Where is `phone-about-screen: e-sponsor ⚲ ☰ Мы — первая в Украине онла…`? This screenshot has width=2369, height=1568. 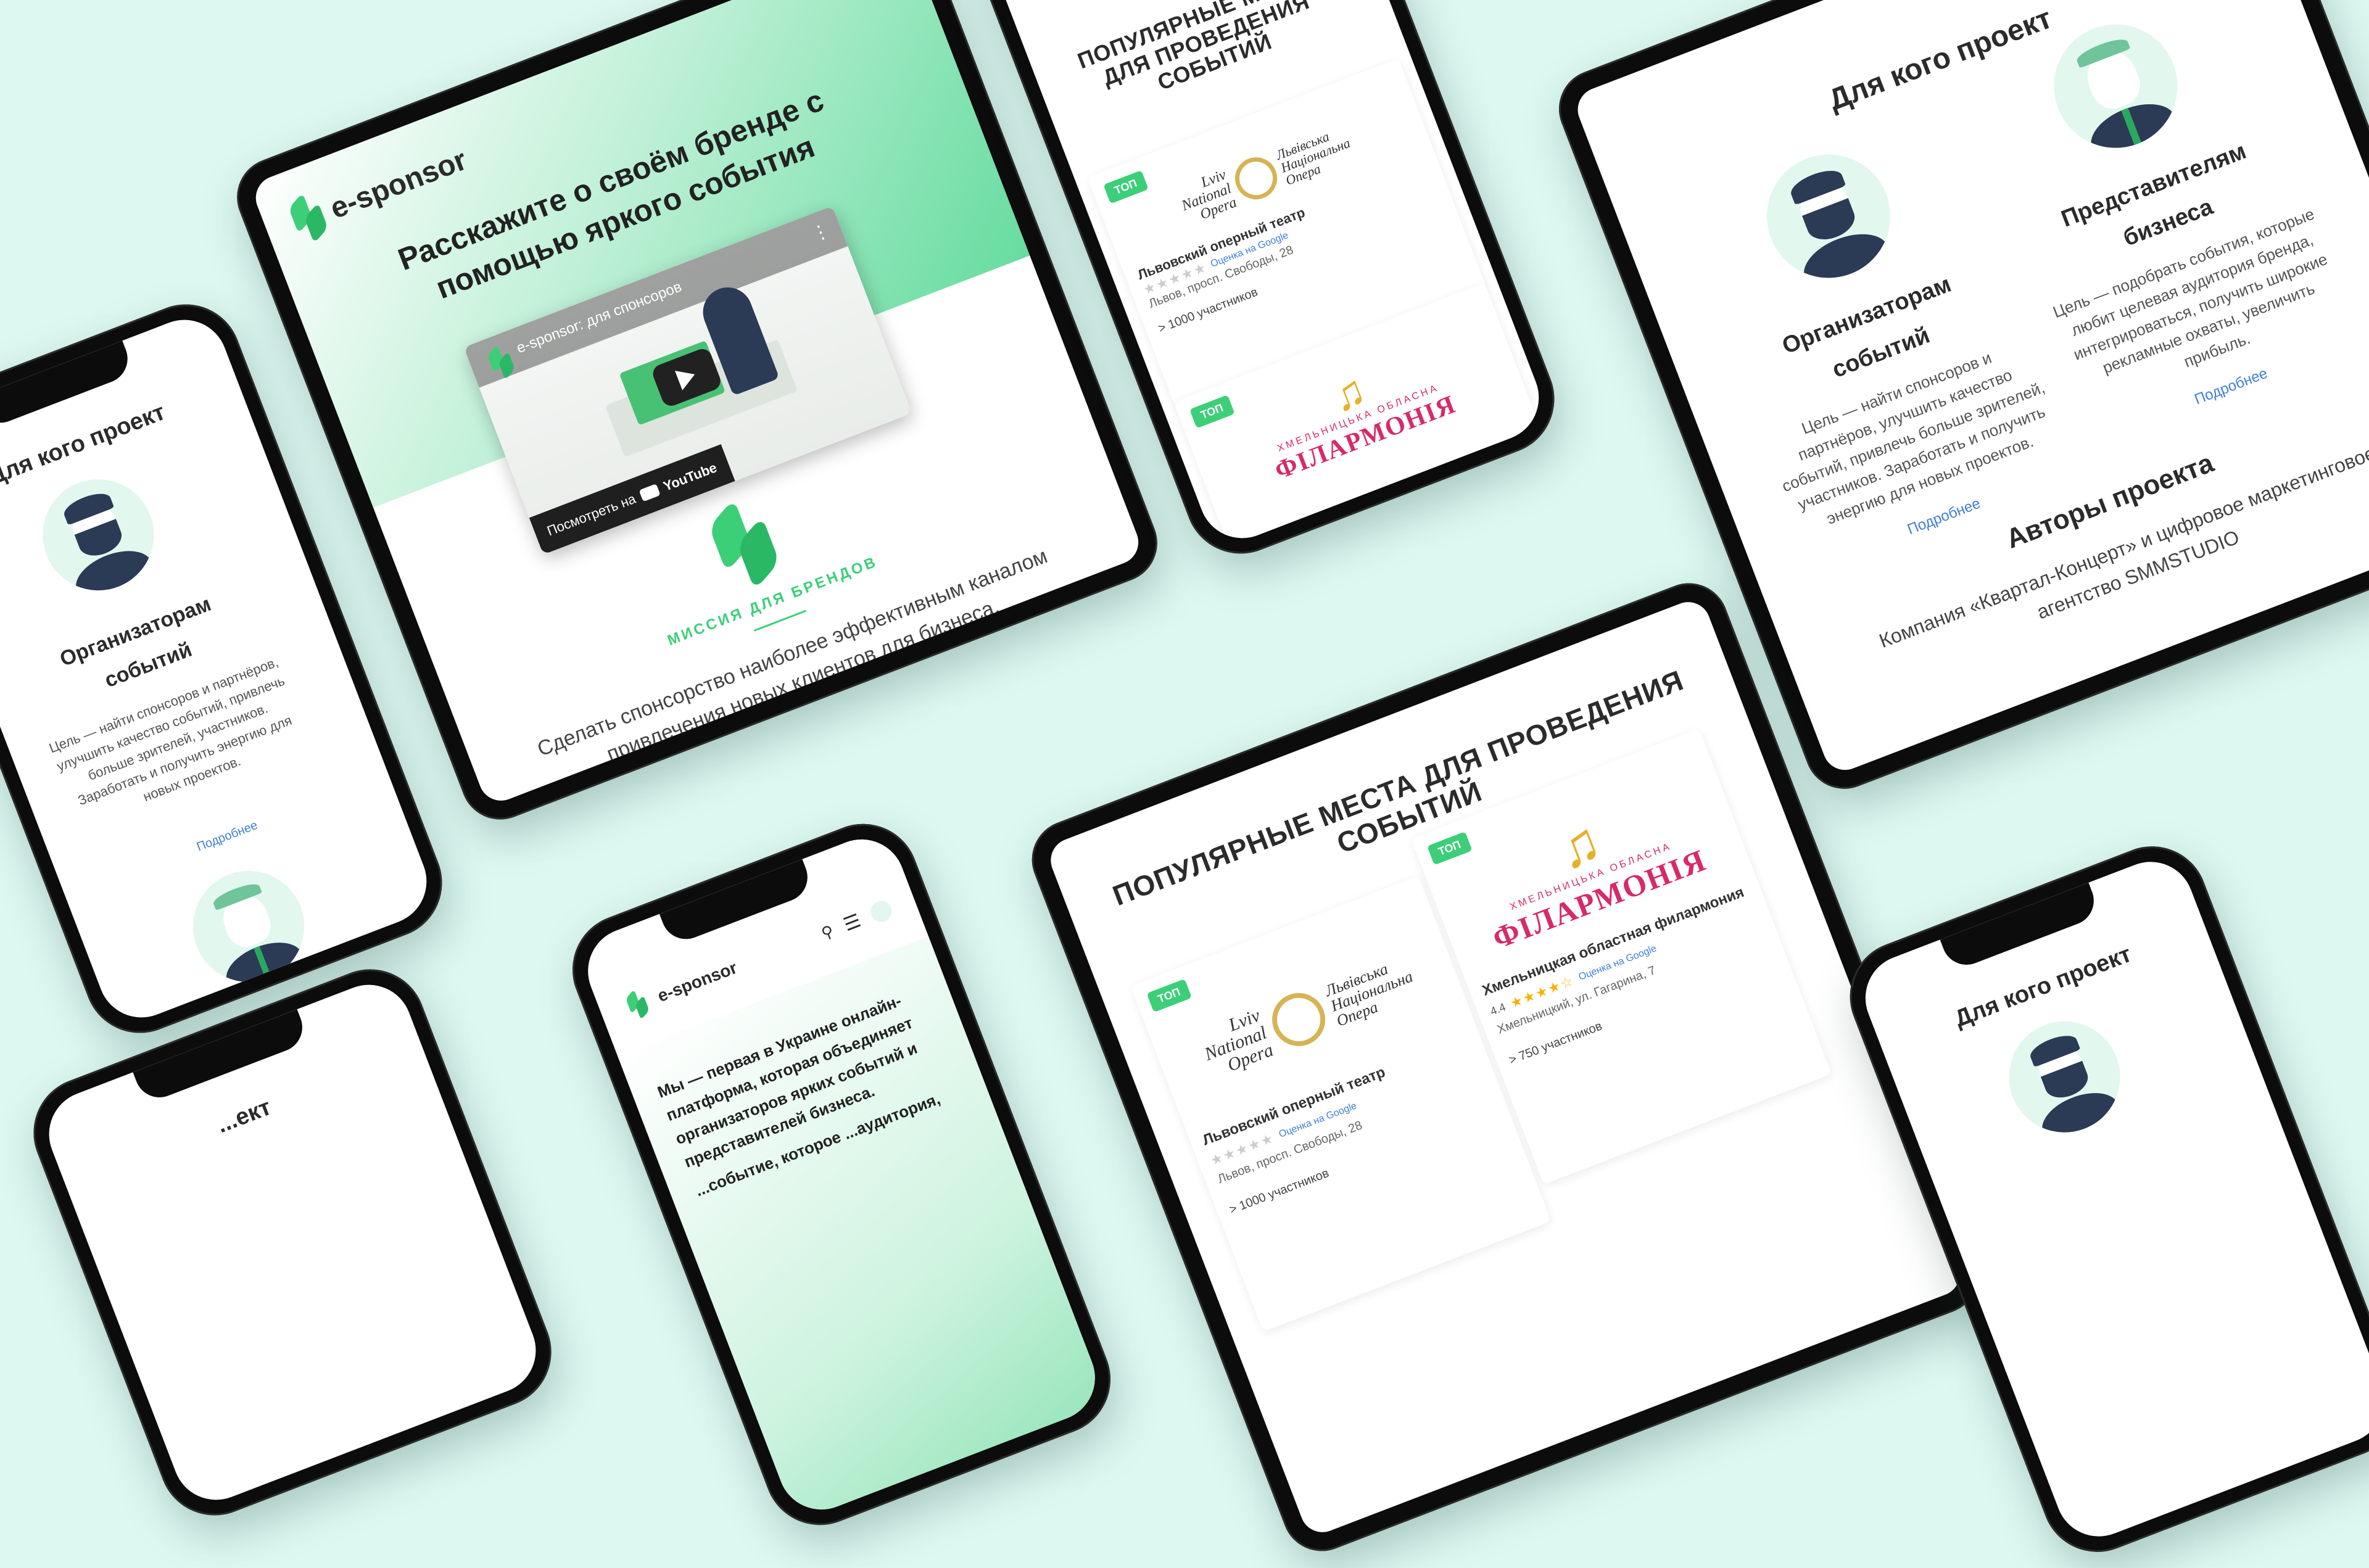
phone-about-screen: e-sponsor ⚲ ☰ Мы — первая в Украине онла… is located at coordinates (841, 1174).